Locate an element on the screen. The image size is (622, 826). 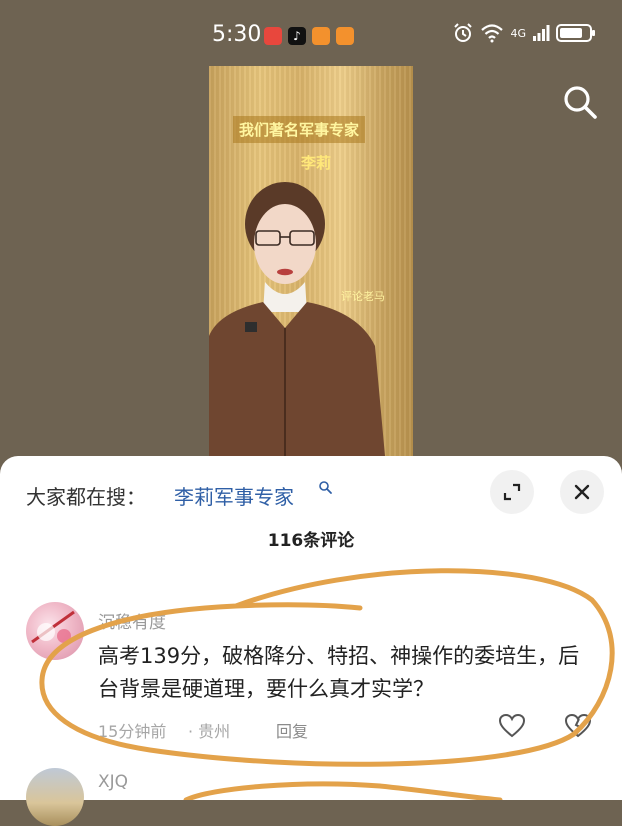
system-status: 4G is located at coordinates (523, 33).